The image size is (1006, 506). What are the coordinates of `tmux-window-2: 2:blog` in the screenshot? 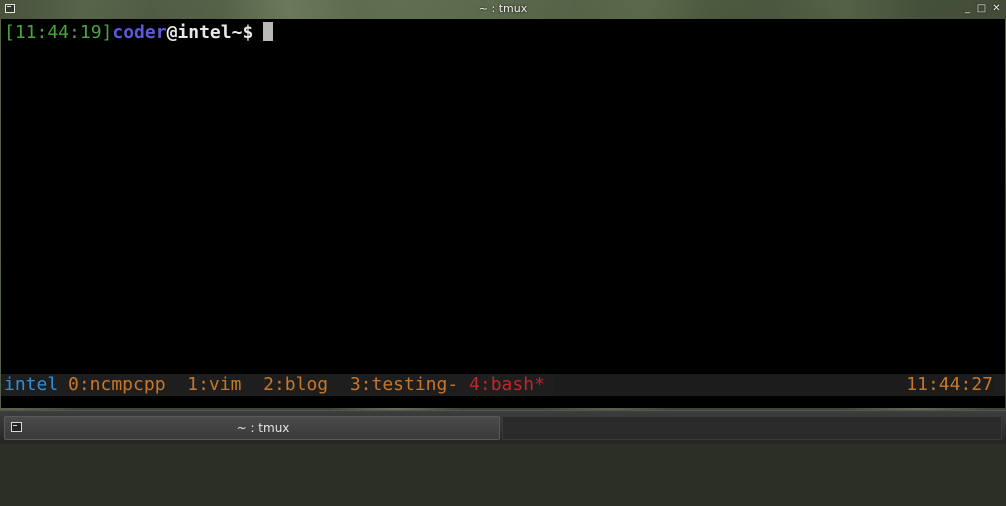 It's located at (295, 384).